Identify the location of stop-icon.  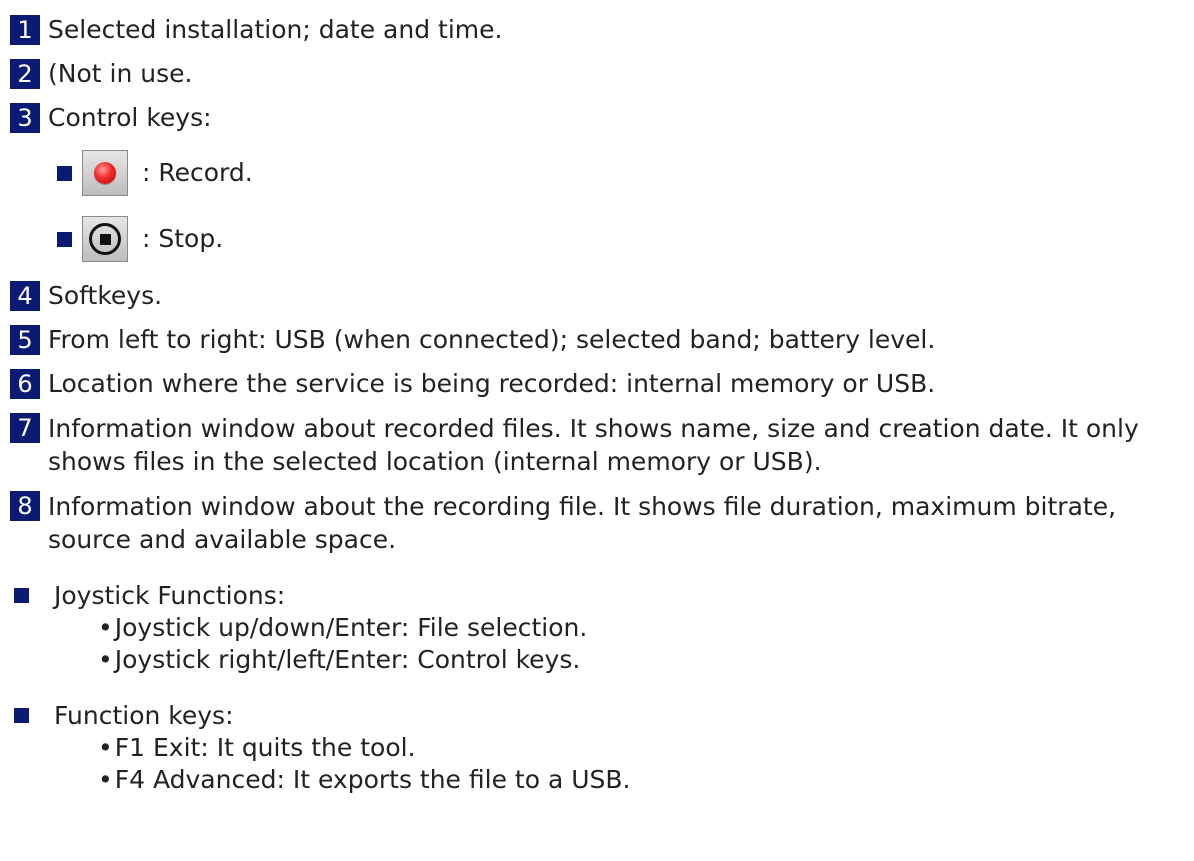
(105, 239).